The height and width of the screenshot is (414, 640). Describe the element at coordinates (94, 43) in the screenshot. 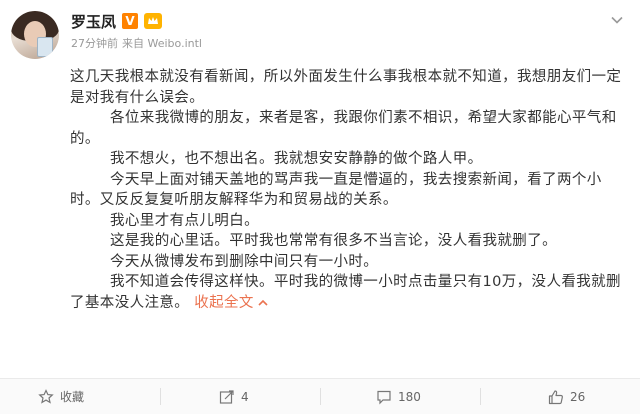

I see `post-time: 27分钟前` at that location.